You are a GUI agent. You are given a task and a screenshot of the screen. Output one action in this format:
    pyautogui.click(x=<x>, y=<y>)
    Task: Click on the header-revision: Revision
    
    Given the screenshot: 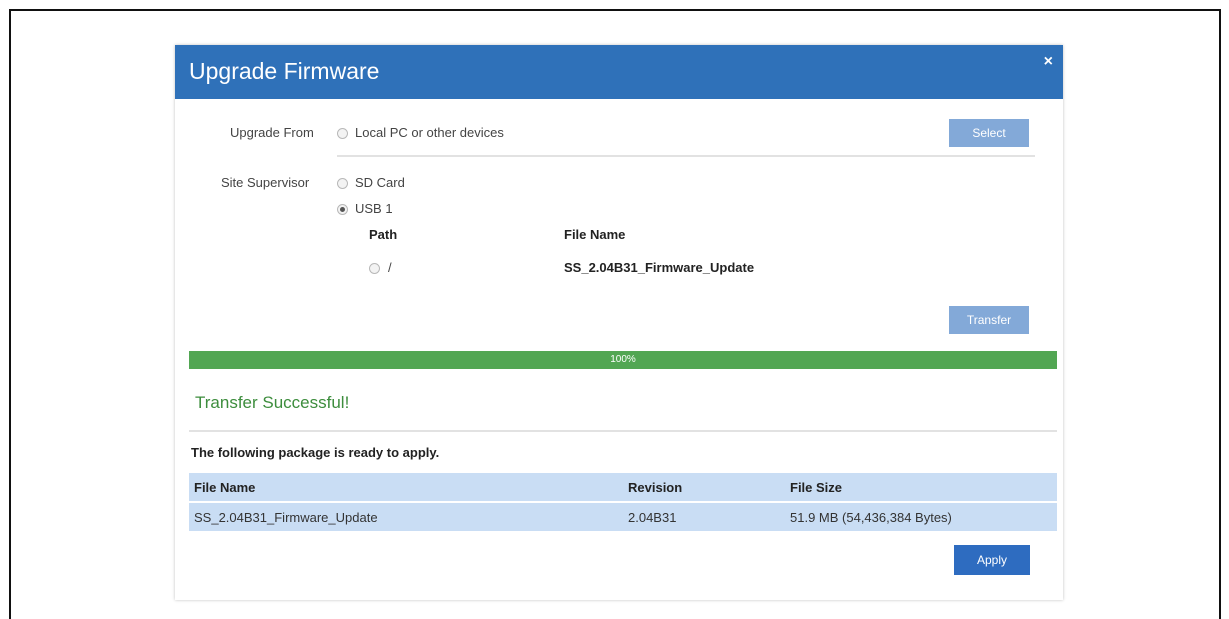 What is the action you would take?
    pyautogui.click(x=655, y=487)
    